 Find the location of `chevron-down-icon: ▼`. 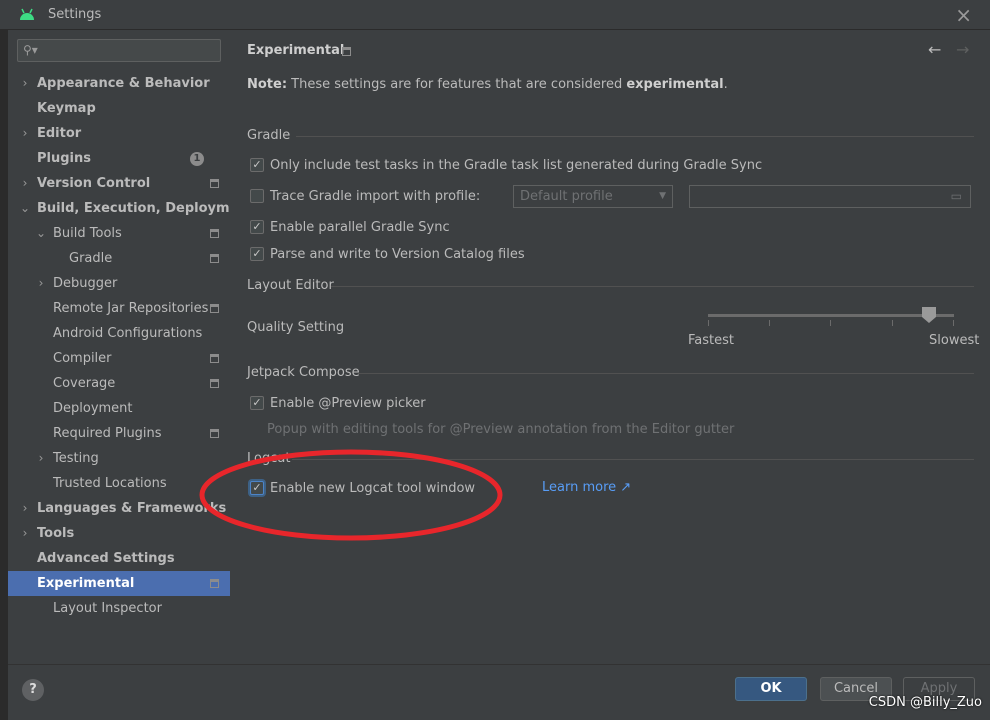

chevron-down-icon: ▼ is located at coordinates (662, 196).